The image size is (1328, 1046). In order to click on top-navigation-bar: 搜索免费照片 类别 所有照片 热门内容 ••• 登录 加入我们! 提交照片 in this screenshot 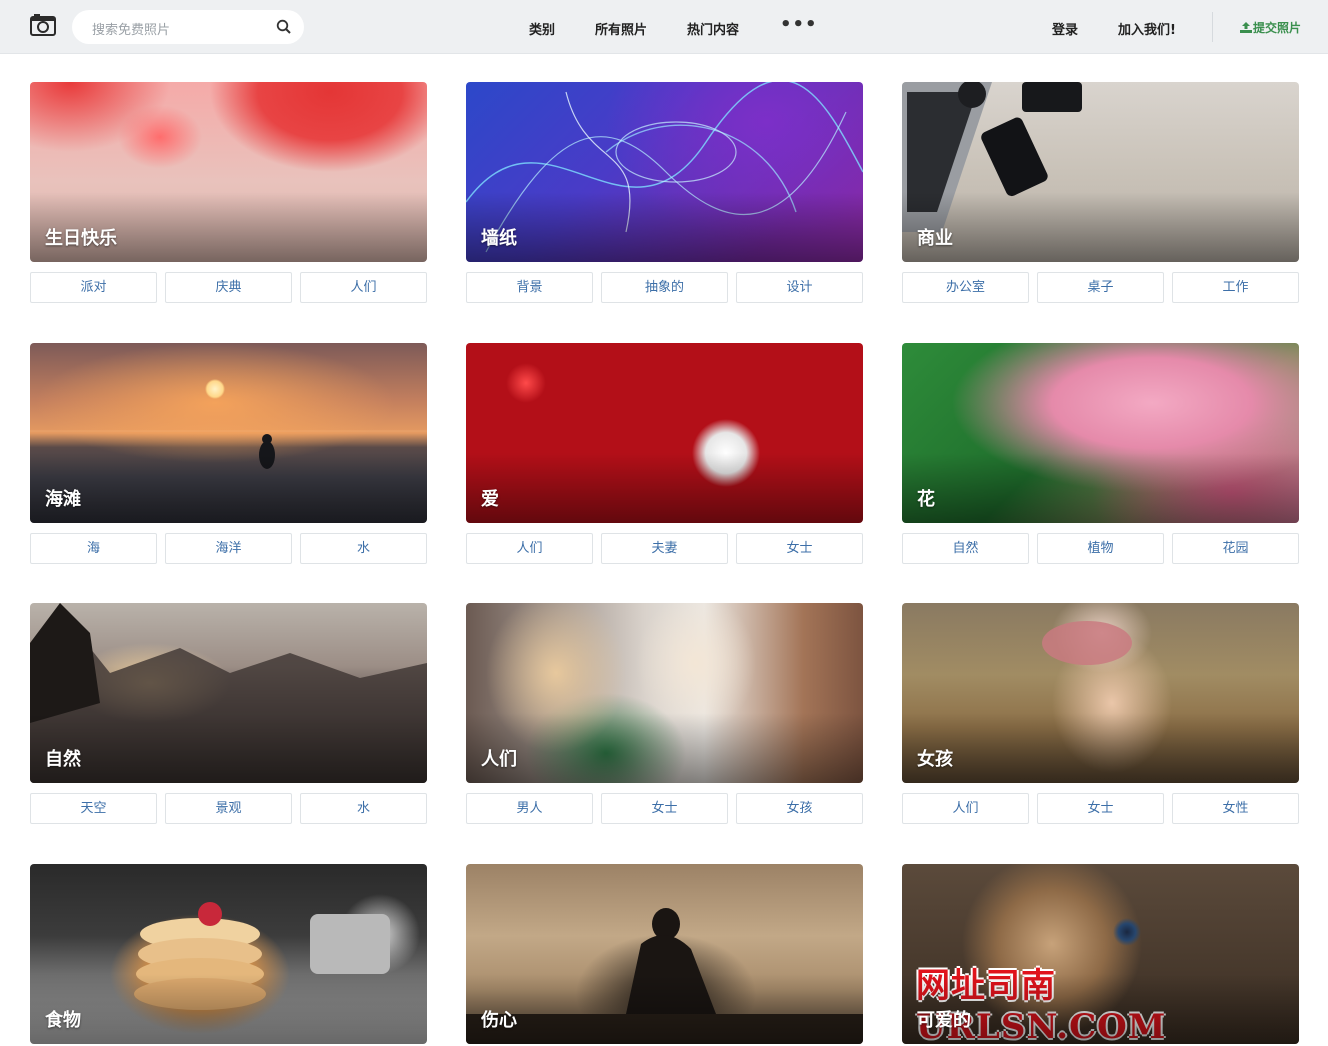, I will do `click(664, 27)`.